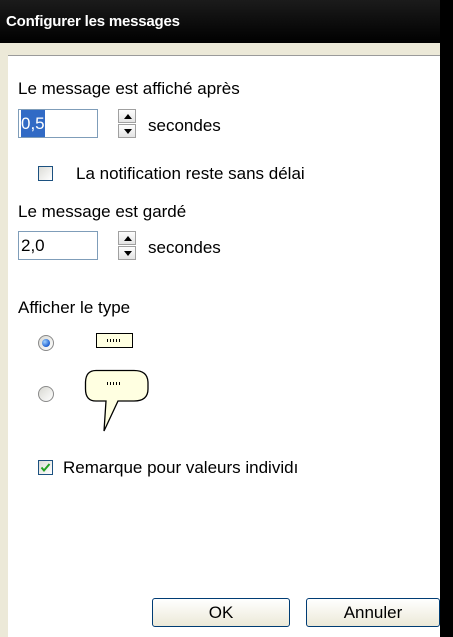 The image size is (453, 637). I want to click on display-delay-spinner, so click(127, 123).